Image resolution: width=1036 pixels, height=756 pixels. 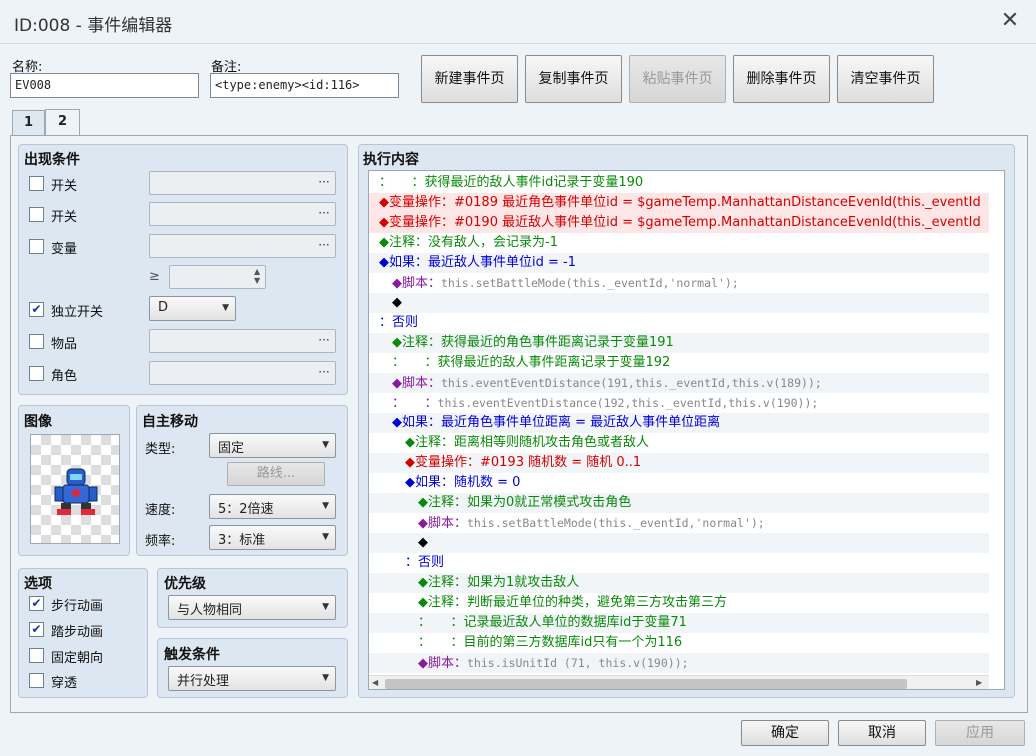 I want to click on command-line: ◆注释：距离相等则随机攻击角色或者敌人, so click(x=679, y=443).